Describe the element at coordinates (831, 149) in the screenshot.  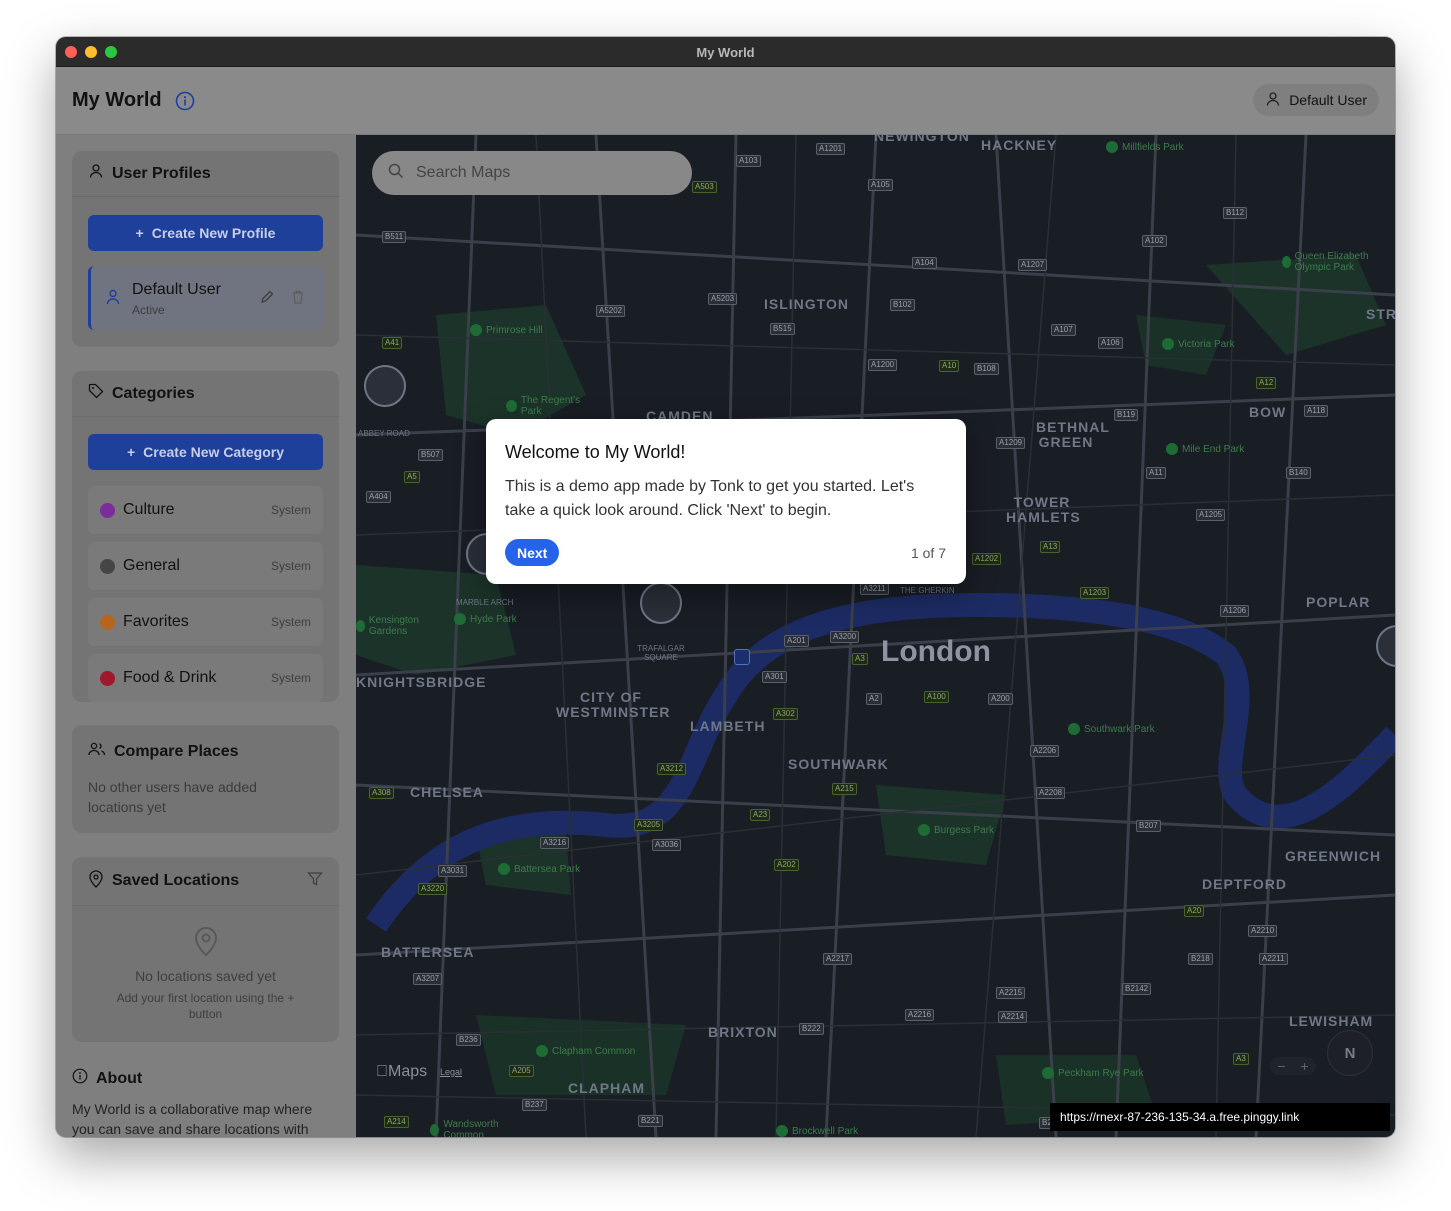
I see `road-shield: A1201` at that location.